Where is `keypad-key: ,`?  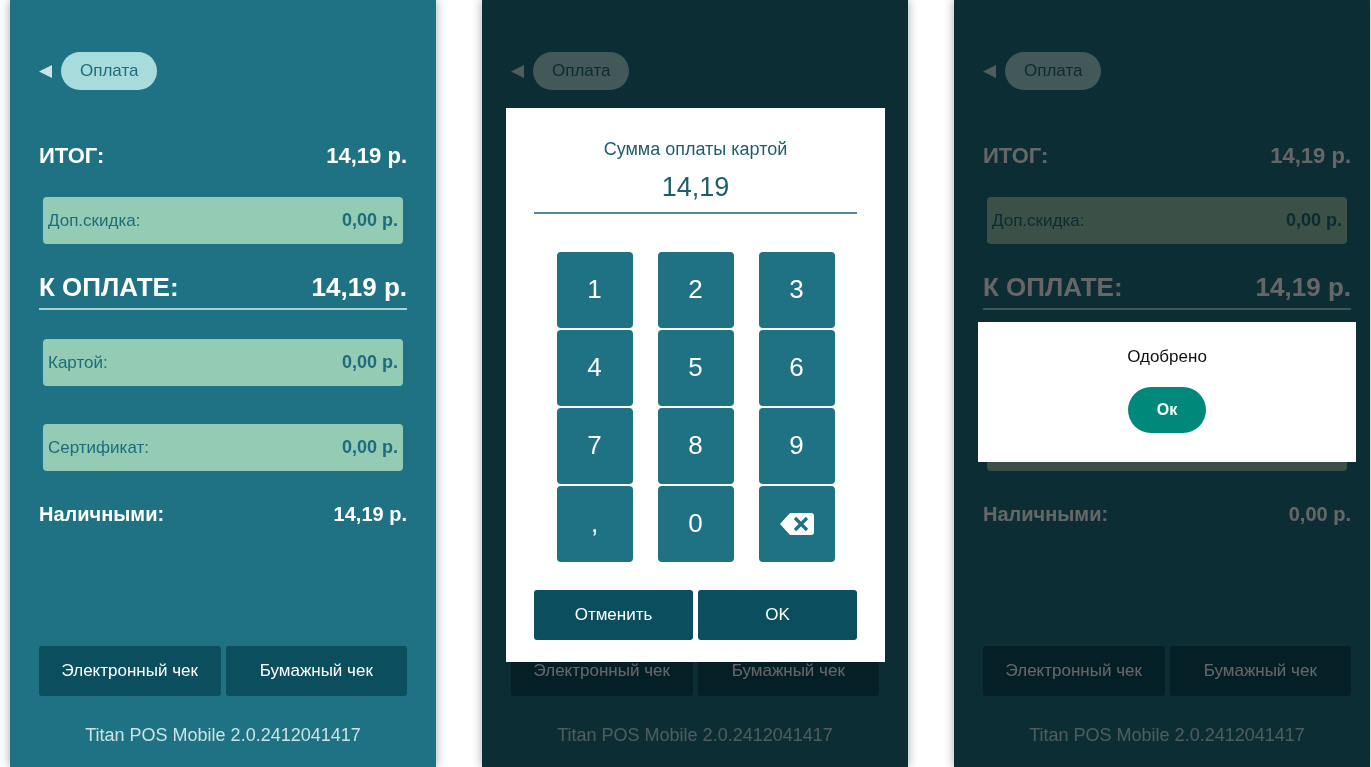
keypad-key: , is located at coordinates (594, 523).